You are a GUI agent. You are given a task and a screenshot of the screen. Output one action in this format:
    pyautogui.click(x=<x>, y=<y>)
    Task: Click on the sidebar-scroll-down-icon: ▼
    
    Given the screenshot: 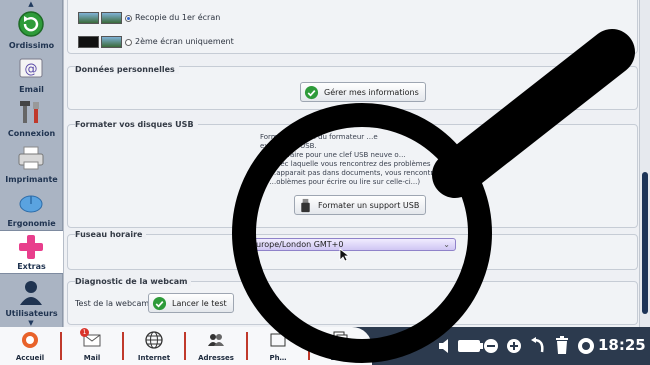 What is the action you would take?
    pyautogui.click(x=31, y=323)
    